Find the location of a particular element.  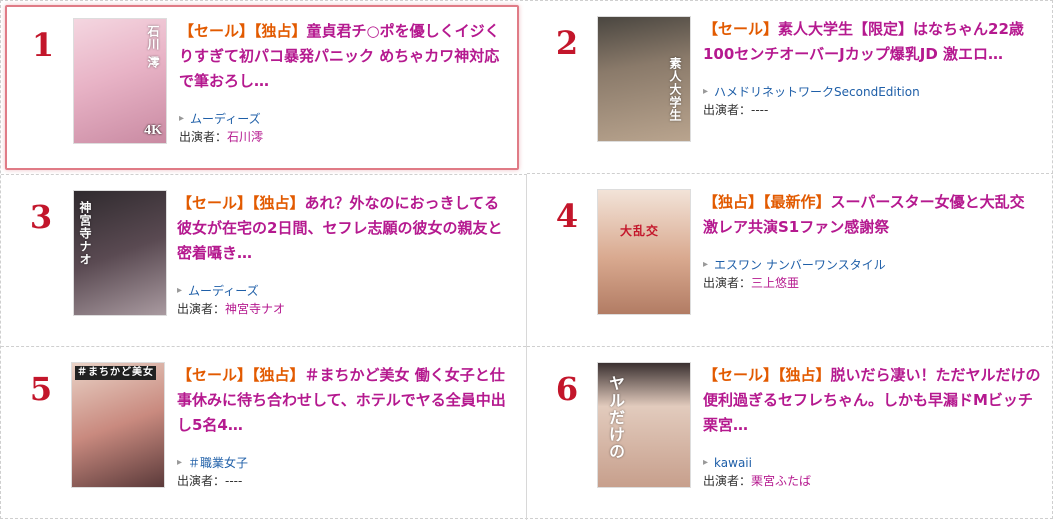

thumbnail-image: ヤルだけの is located at coordinates (644, 425).